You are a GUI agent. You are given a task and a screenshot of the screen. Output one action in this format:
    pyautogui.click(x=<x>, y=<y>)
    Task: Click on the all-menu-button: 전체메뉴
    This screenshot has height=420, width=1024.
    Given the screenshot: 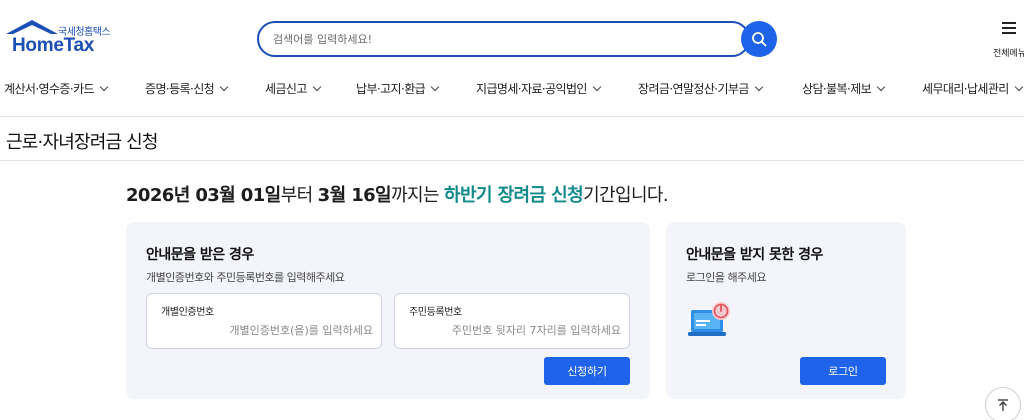 What is the action you would take?
    pyautogui.click(x=1004, y=40)
    